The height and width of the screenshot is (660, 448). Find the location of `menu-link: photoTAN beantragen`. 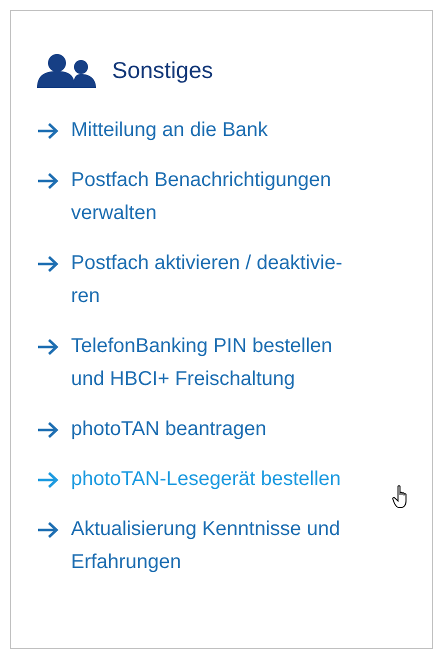

menu-link: photoTAN beantragen is located at coordinates (168, 429).